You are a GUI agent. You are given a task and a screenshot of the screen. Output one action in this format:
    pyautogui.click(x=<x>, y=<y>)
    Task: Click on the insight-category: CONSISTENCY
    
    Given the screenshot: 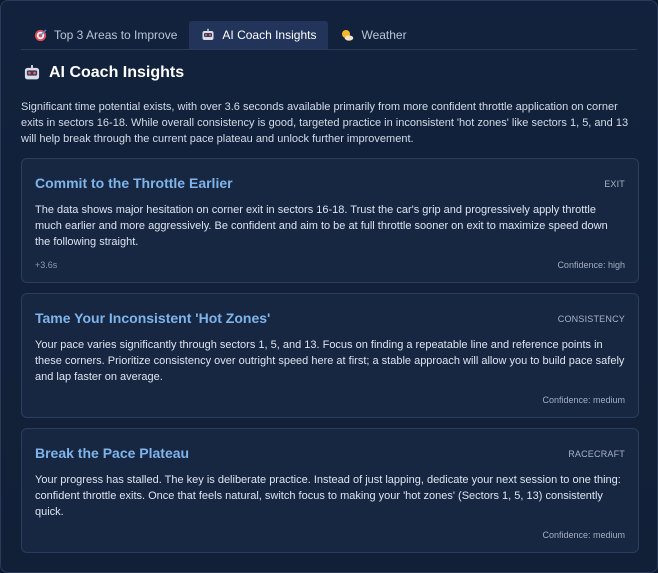 What is the action you would take?
    pyautogui.click(x=591, y=319)
    